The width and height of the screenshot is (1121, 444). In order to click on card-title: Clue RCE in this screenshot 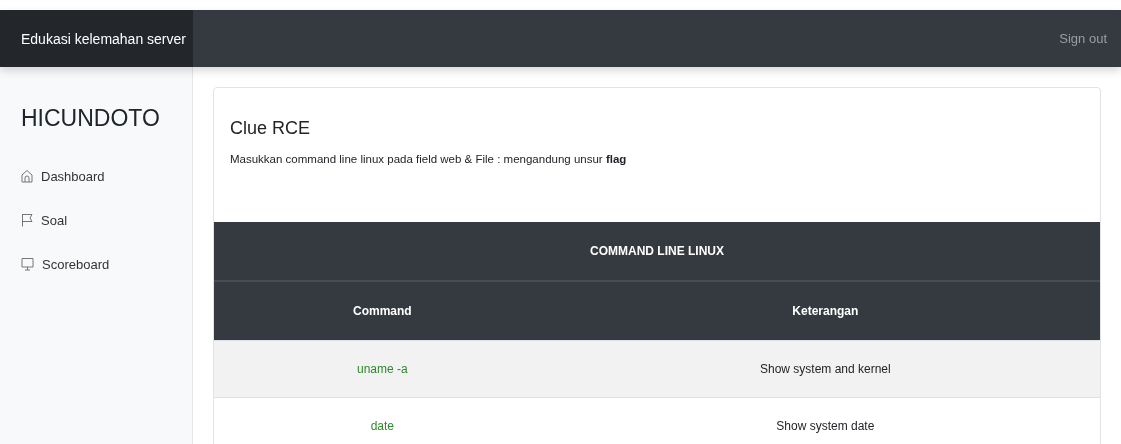, I will do `click(271, 128)`.